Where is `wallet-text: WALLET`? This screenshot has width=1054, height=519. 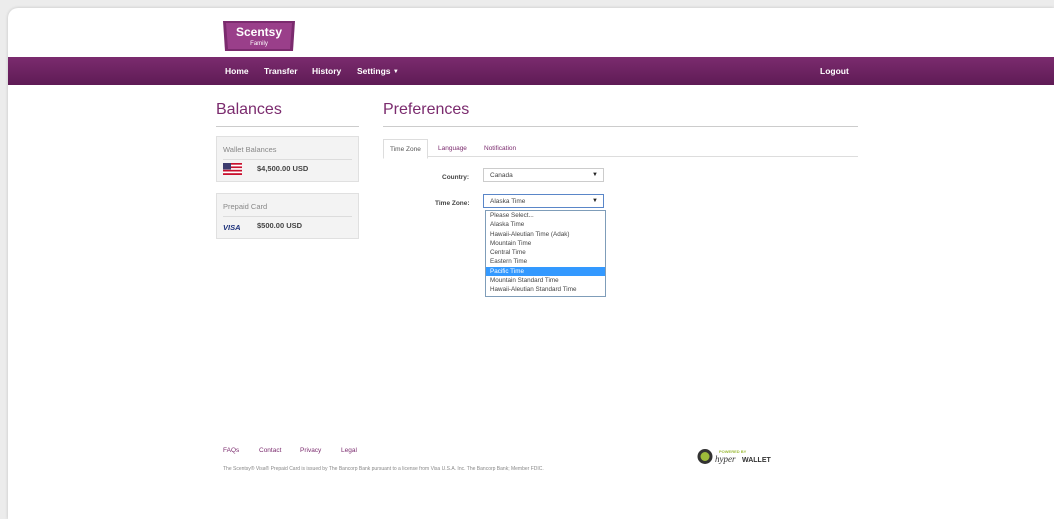
wallet-text: WALLET is located at coordinates (756, 460).